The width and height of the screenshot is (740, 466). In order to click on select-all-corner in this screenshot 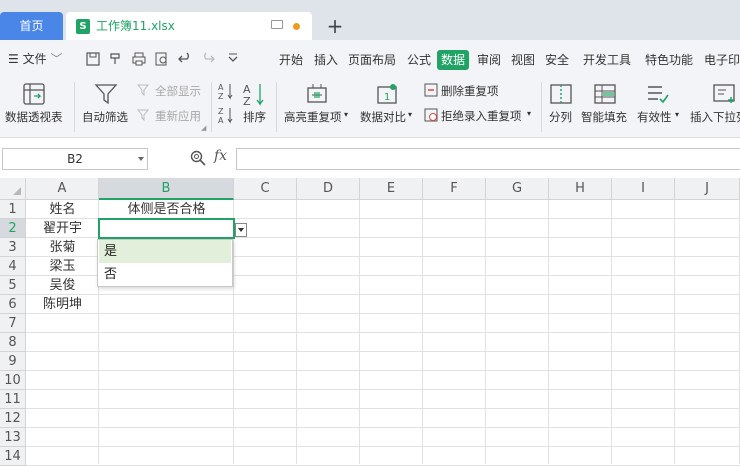, I will do `click(13, 189)`.